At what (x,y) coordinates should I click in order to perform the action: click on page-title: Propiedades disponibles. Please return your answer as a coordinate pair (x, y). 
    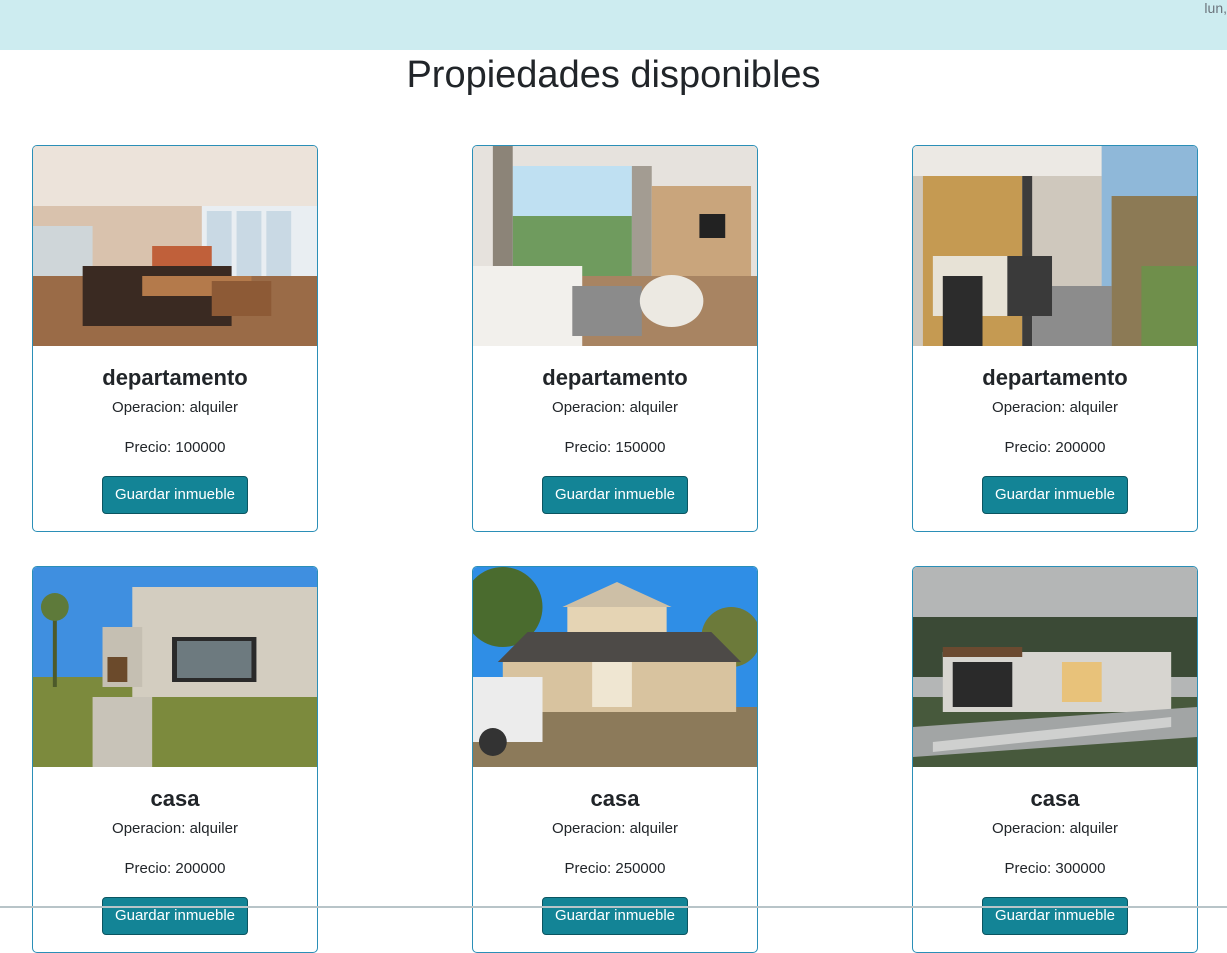
    Looking at the image, I should click on (613, 75).